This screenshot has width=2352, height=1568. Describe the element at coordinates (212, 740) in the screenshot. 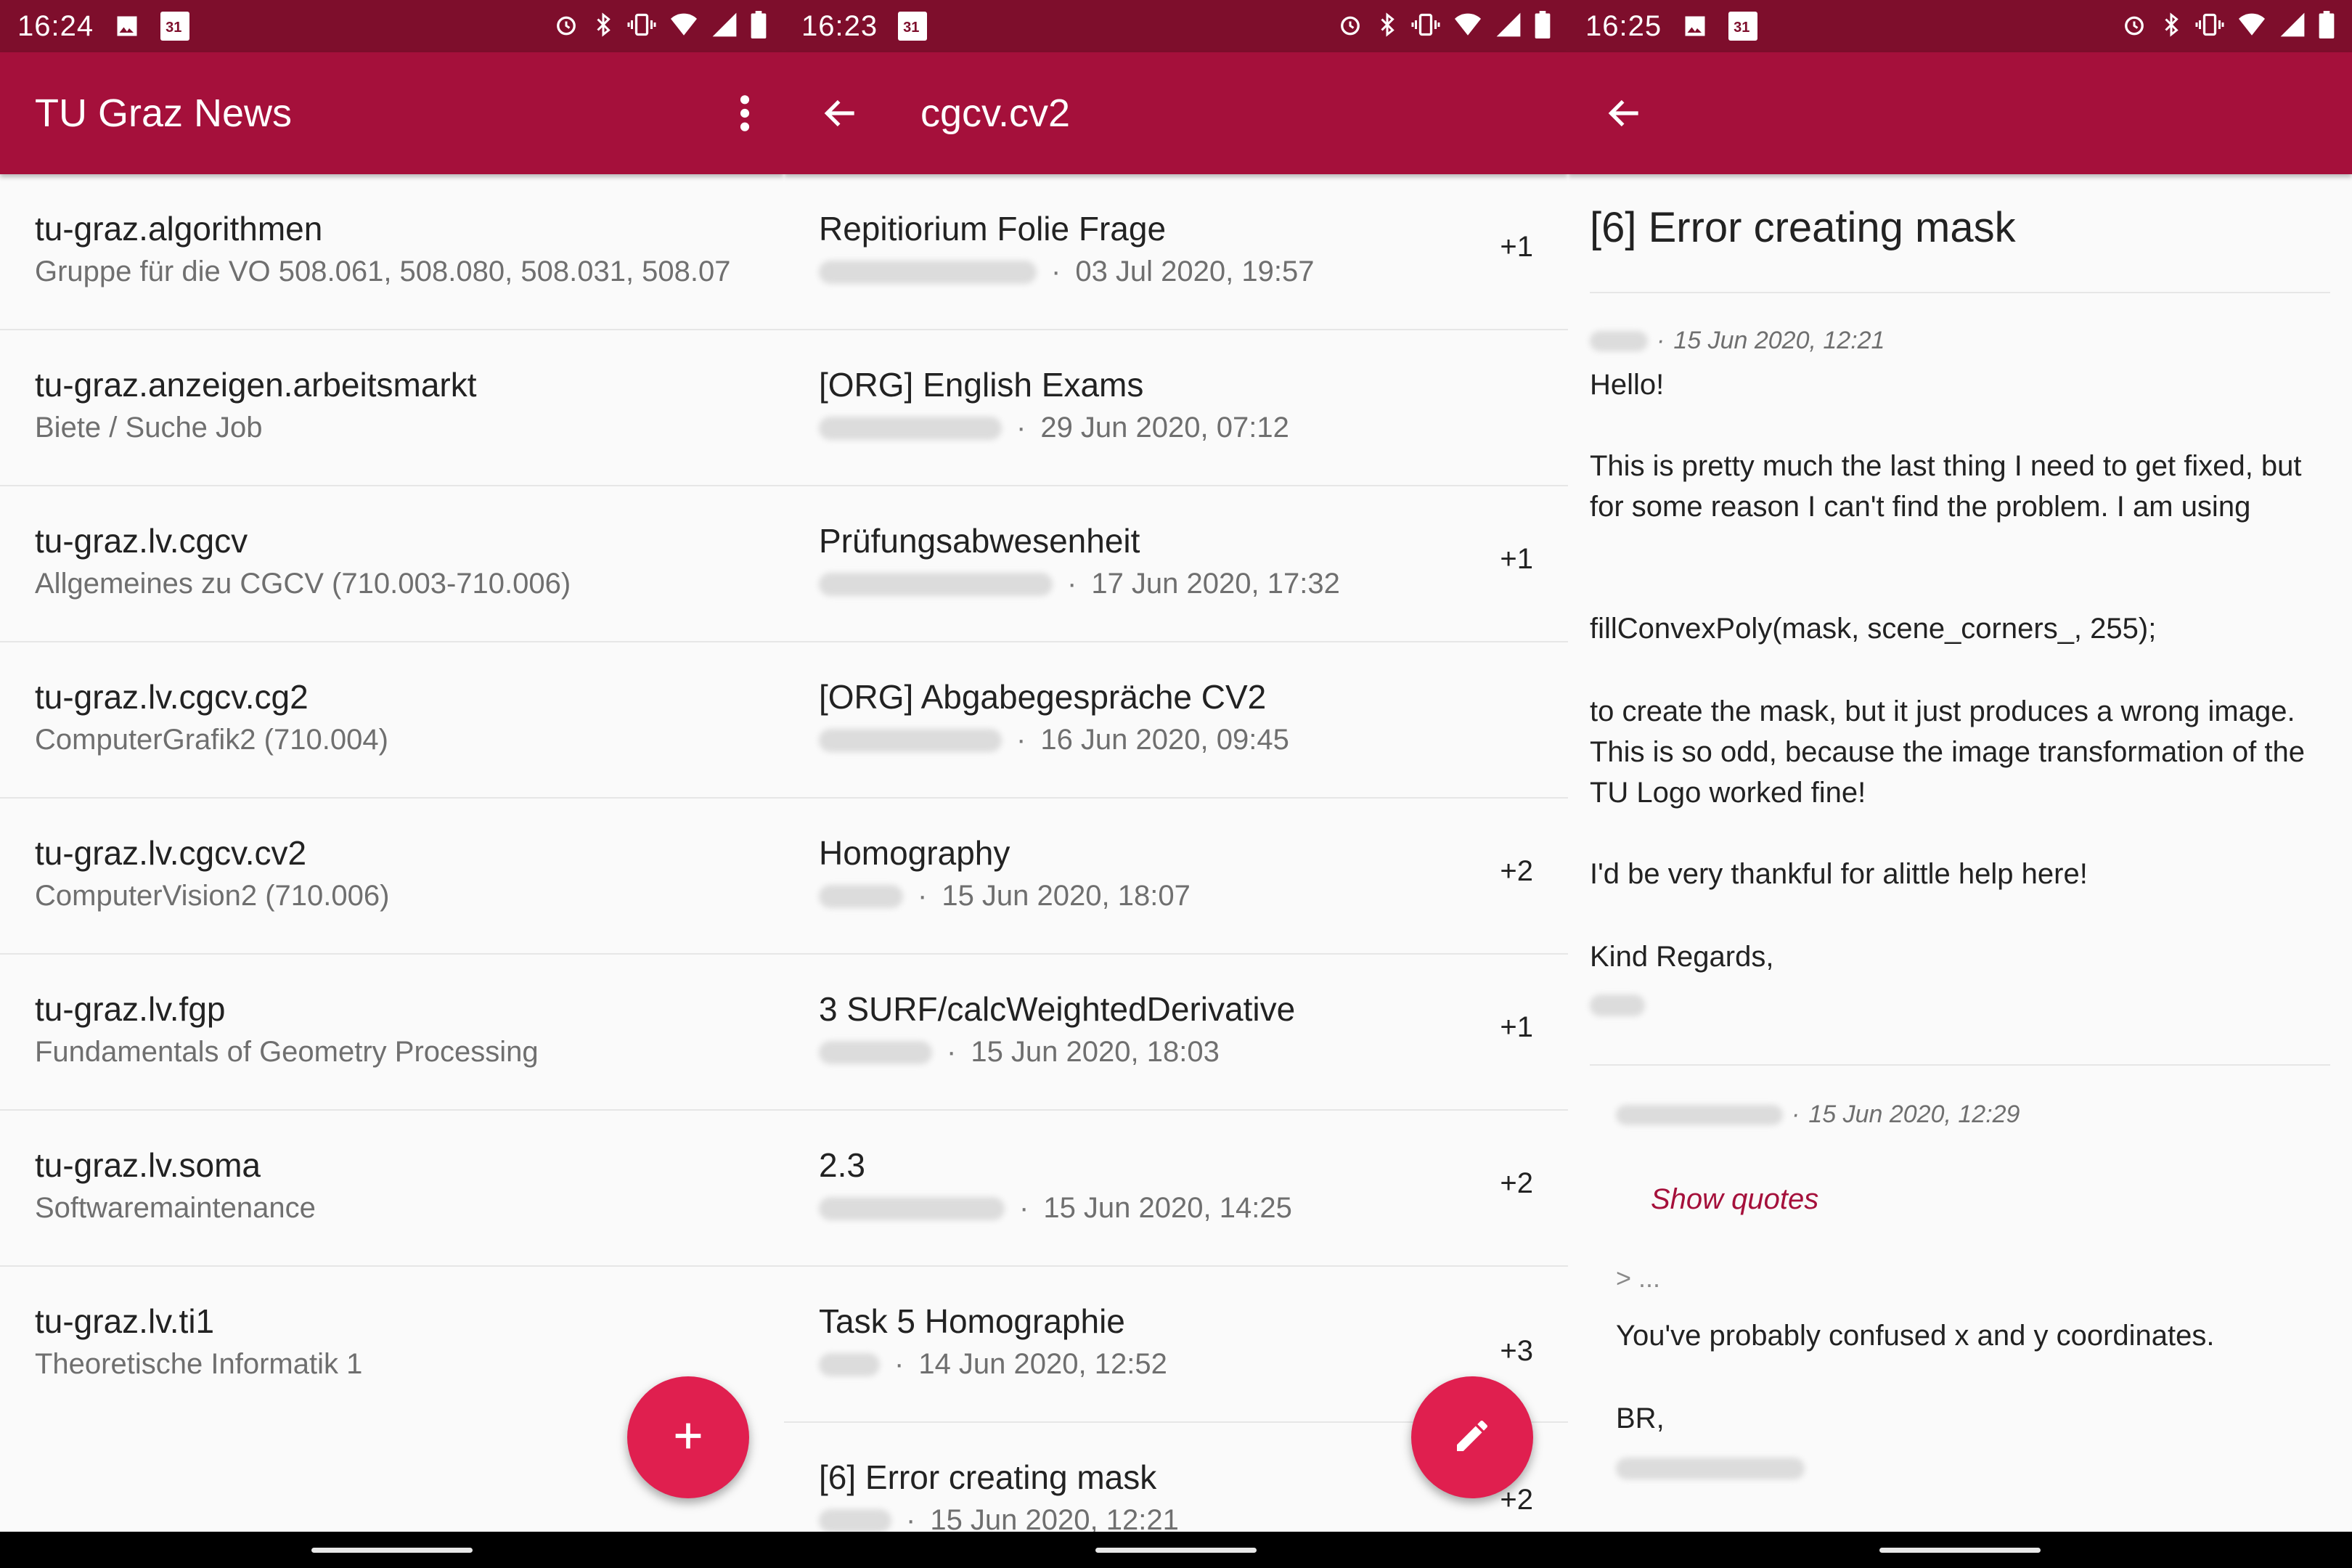

I see `group-description: ComputerGrafik2 (710.004)` at that location.